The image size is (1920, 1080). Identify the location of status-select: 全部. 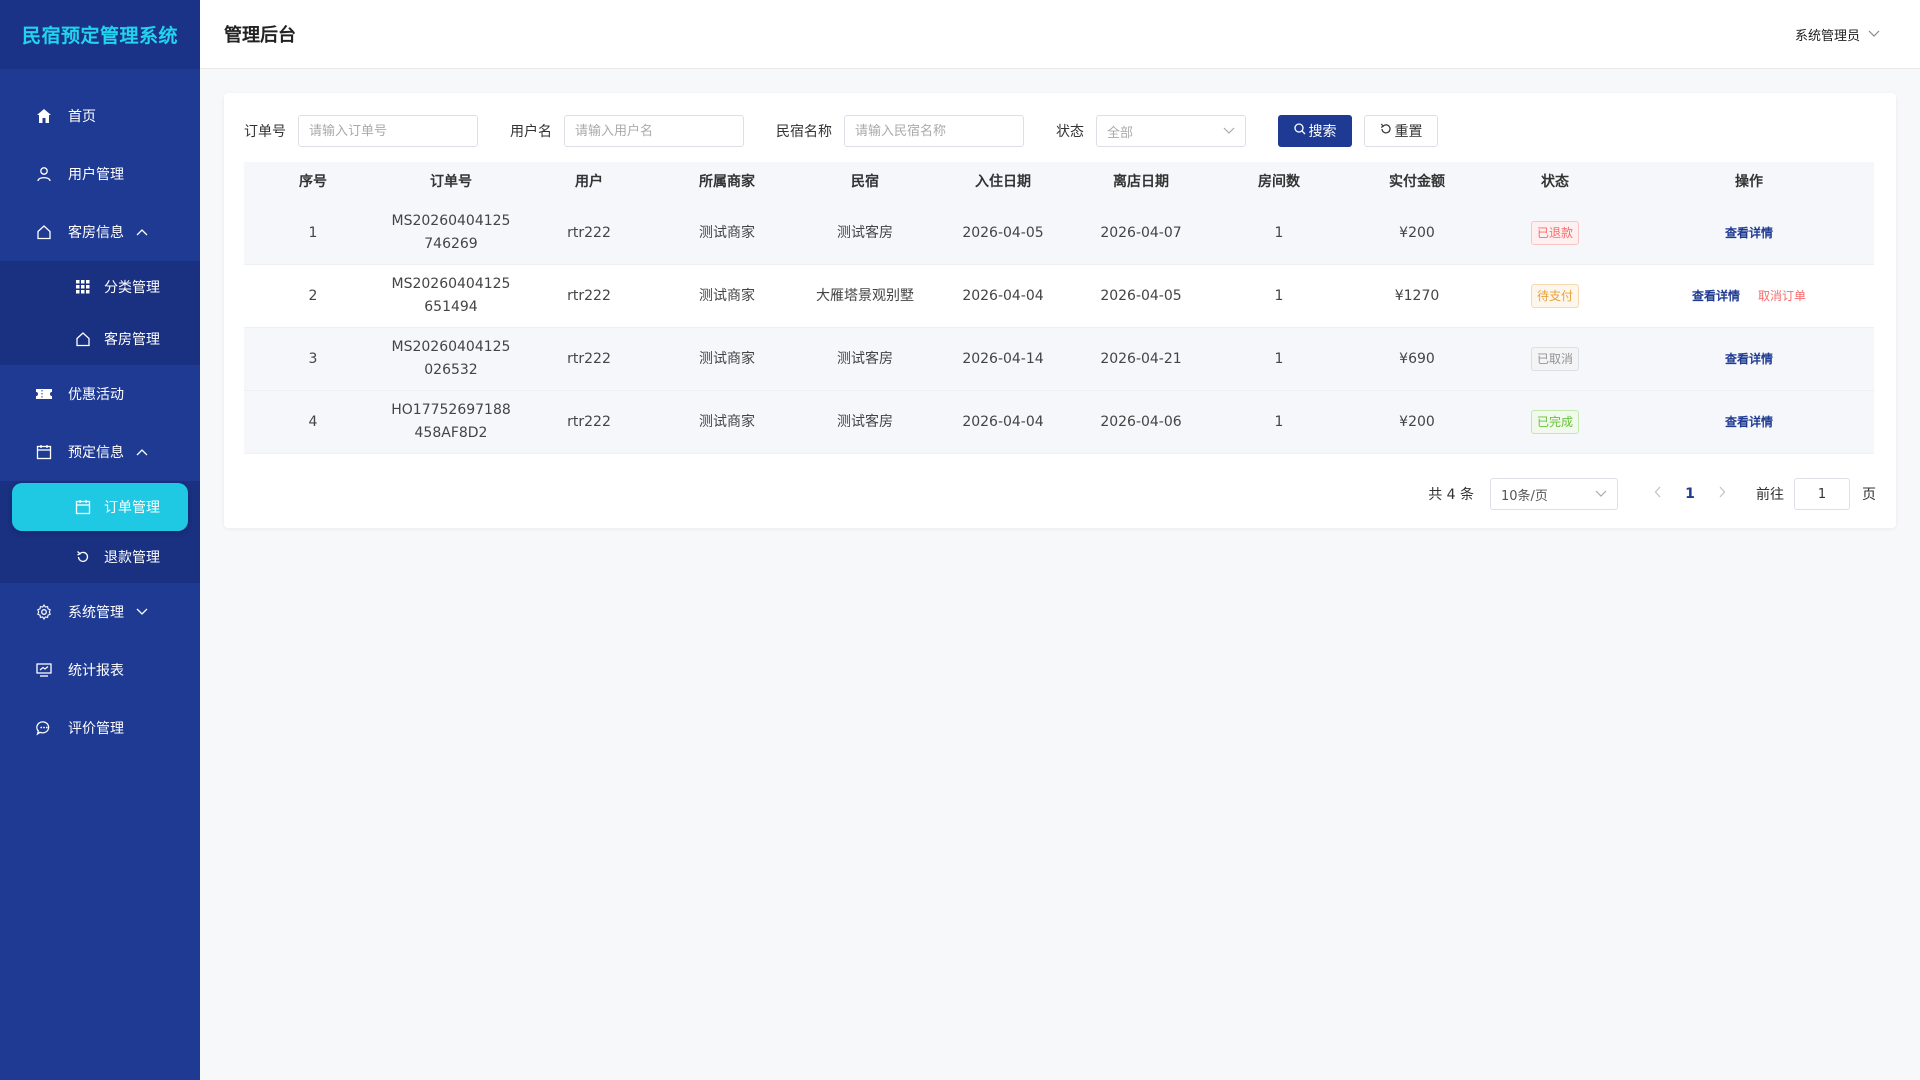
(1171, 131).